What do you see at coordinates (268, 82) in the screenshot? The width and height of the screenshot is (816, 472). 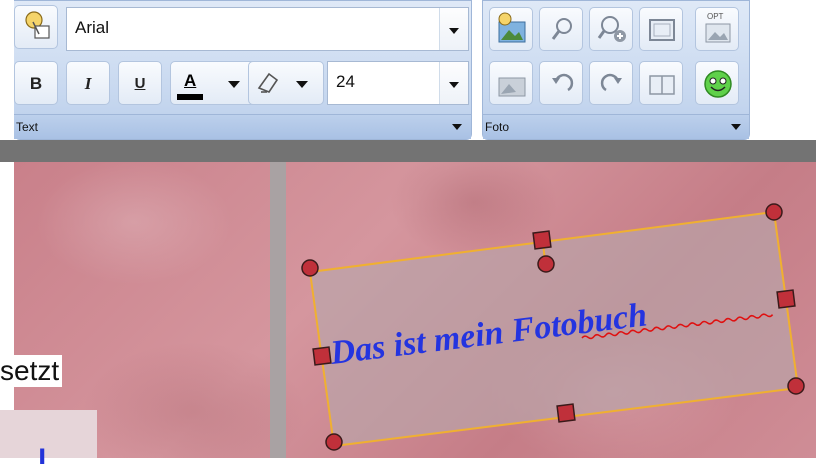 I see `highlight-icon` at bounding box center [268, 82].